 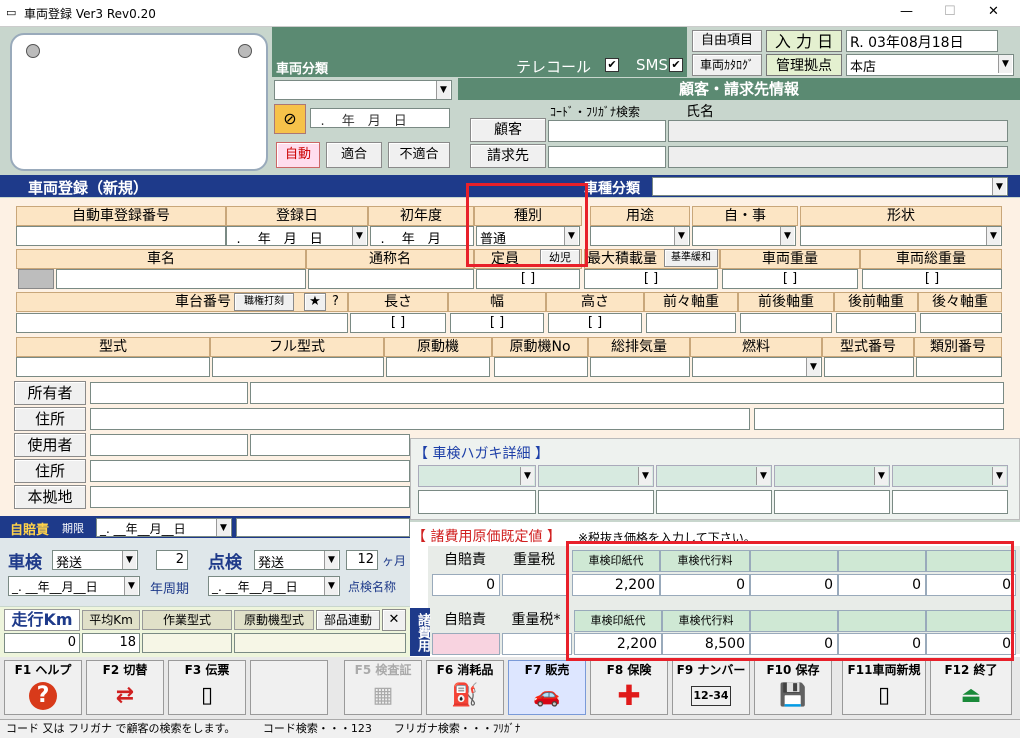 What do you see at coordinates (537, 644) in the screenshot?
I see `fees-weight-field` at bounding box center [537, 644].